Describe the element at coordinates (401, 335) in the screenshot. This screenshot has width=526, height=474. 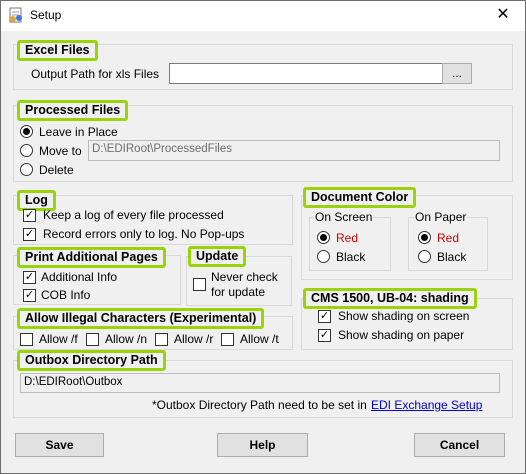
I see `shading-paper-label: Show shading on paper` at that location.